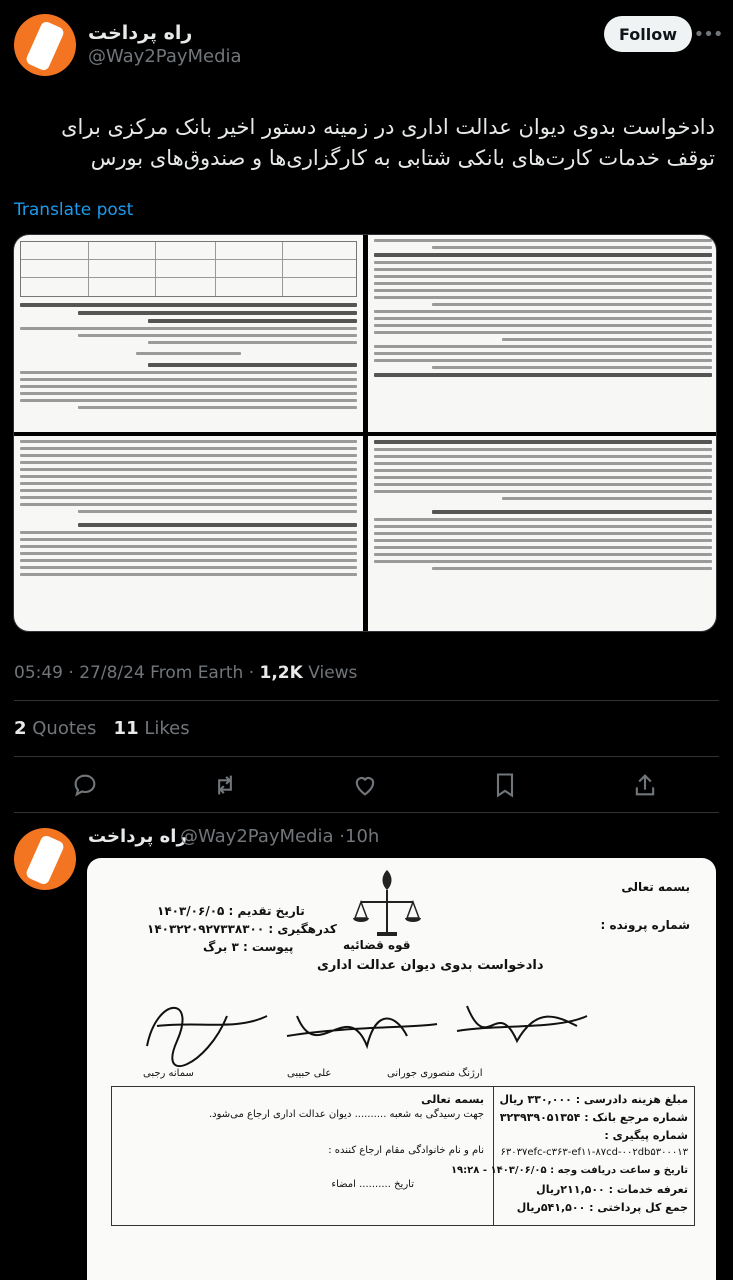 The width and height of the screenshot is (733, 1280). I want to click on doc-table-divider, so click(493, 1156).